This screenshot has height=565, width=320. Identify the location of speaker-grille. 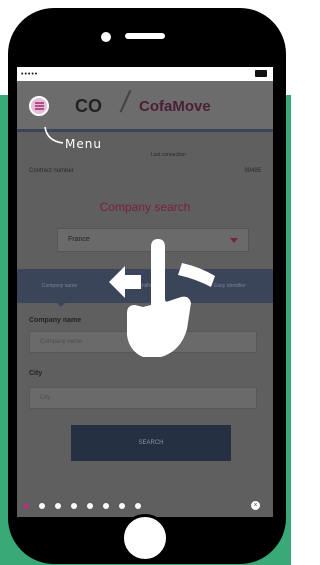
(145, 36).